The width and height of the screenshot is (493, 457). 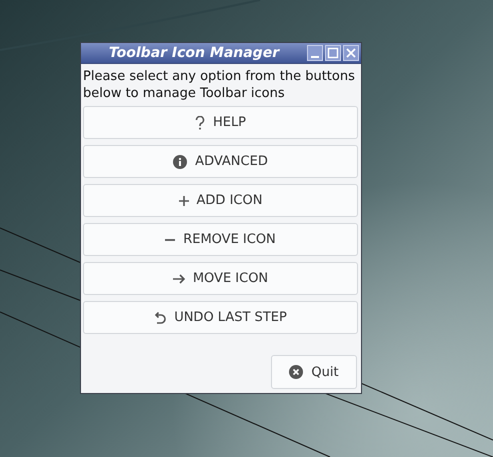 I want to click on toolbar-action-button: REMOVE ICON, so click(x=220, y=239).